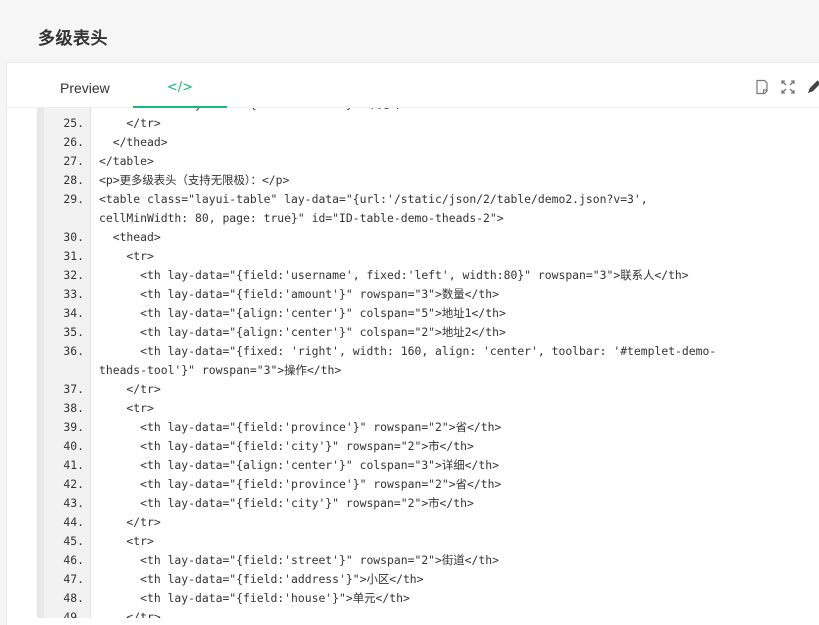 The width and height of the screenshot is (819, 625). I want to click on line-number: 44., so click(73, 522).